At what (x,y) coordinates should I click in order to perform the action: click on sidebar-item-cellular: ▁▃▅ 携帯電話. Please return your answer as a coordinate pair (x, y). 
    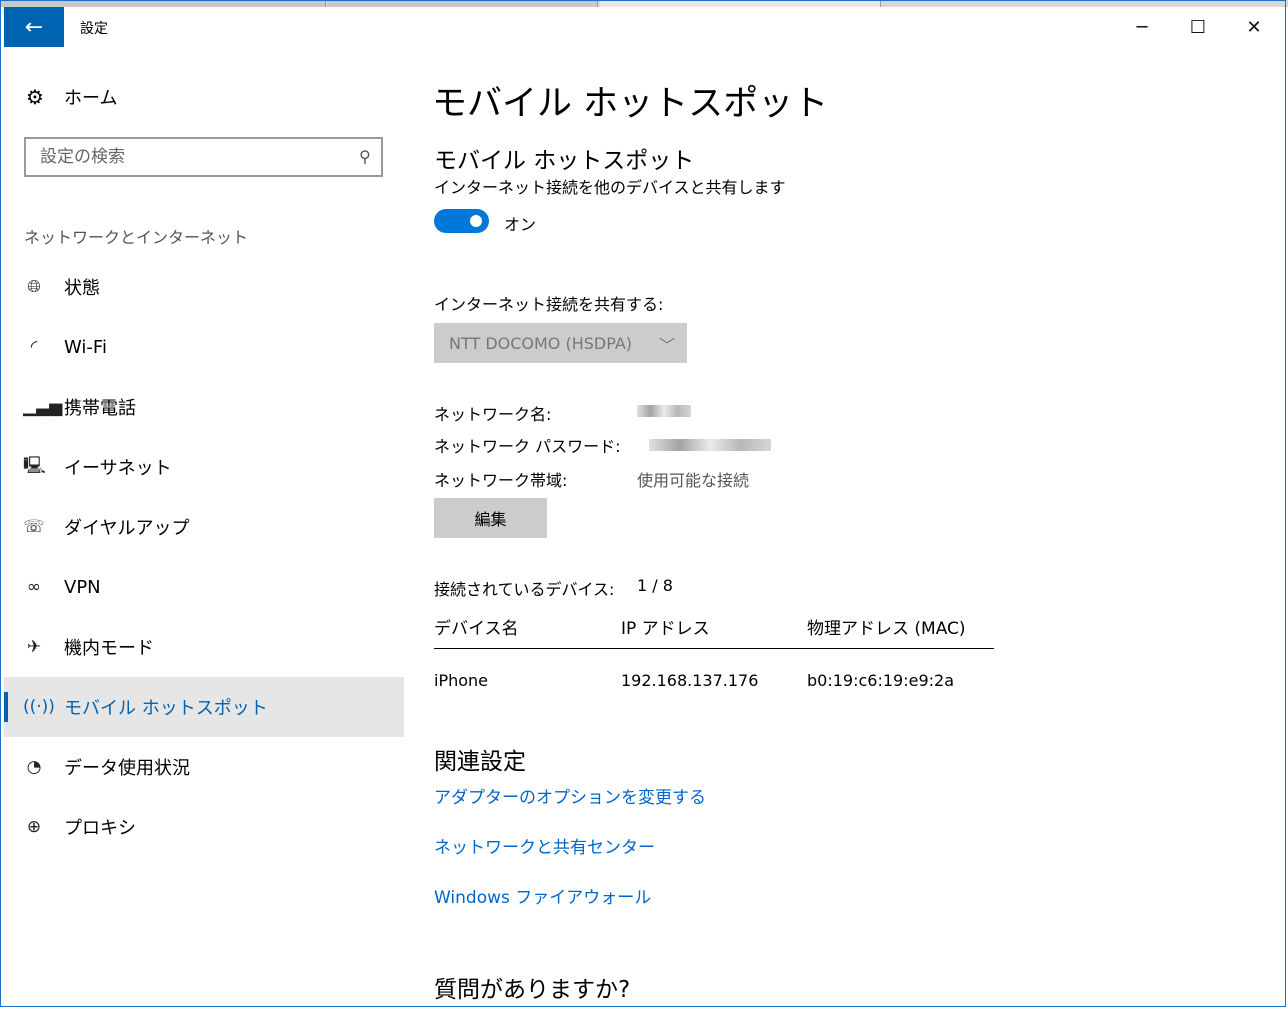
    Looking at the image, I should click on (204, 407).